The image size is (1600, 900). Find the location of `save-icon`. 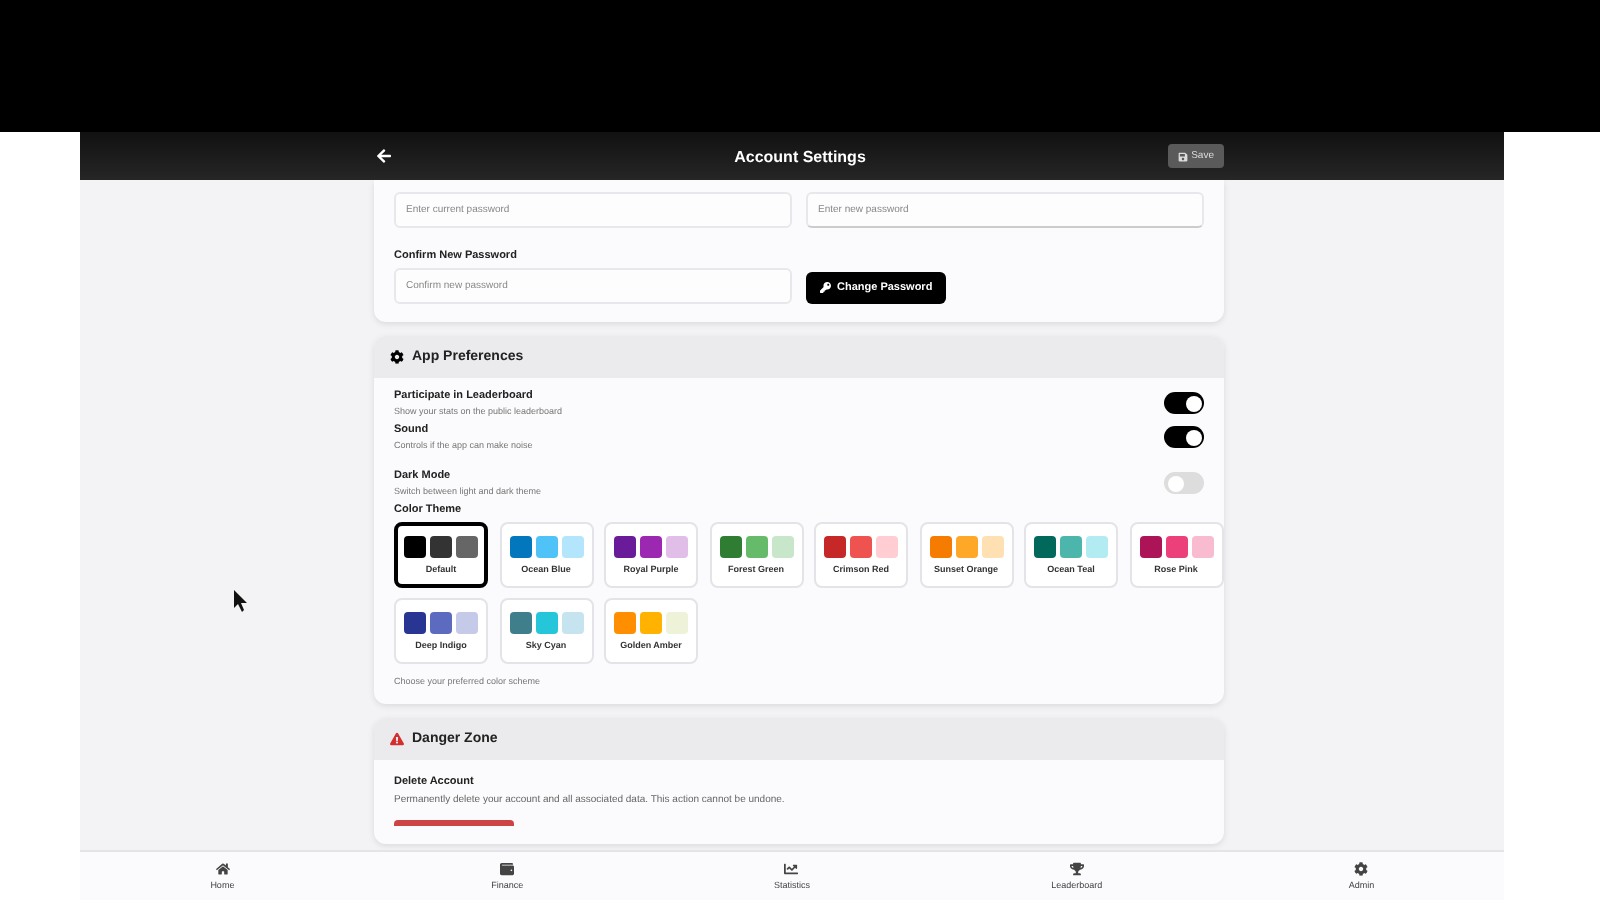

save-icon is located at coordinates (1182, 156).